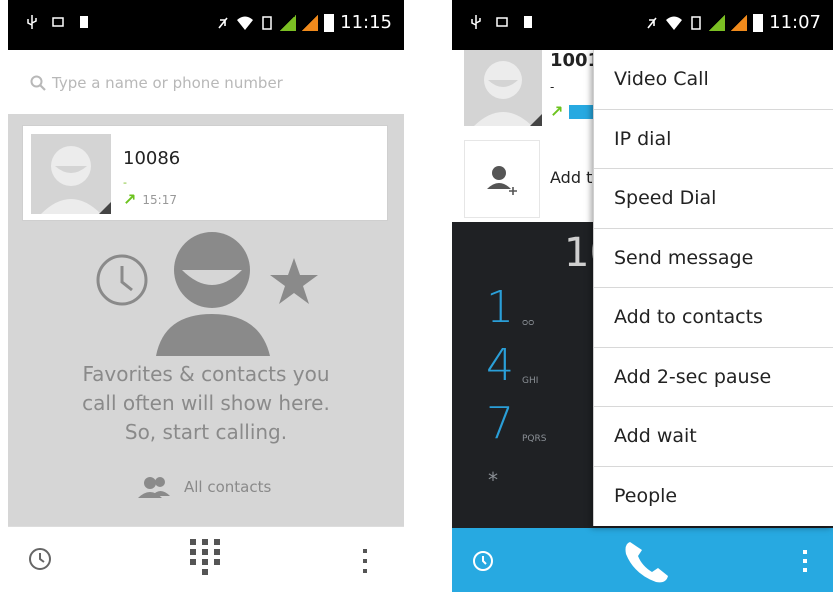  What do you see at coordinates (713, 199) in the screenshot?
I see `menu-item-speed-dial: Speed Dial` at bounding box center [713, 199].